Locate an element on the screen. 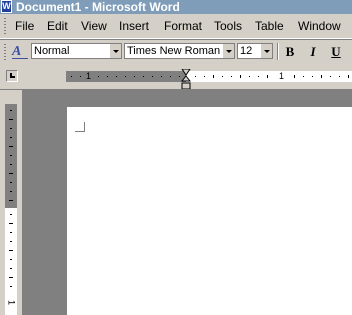 Image resolution: width=352 pixels, height=315 pixels. underline-button: U is located at coordinates (336, 52).